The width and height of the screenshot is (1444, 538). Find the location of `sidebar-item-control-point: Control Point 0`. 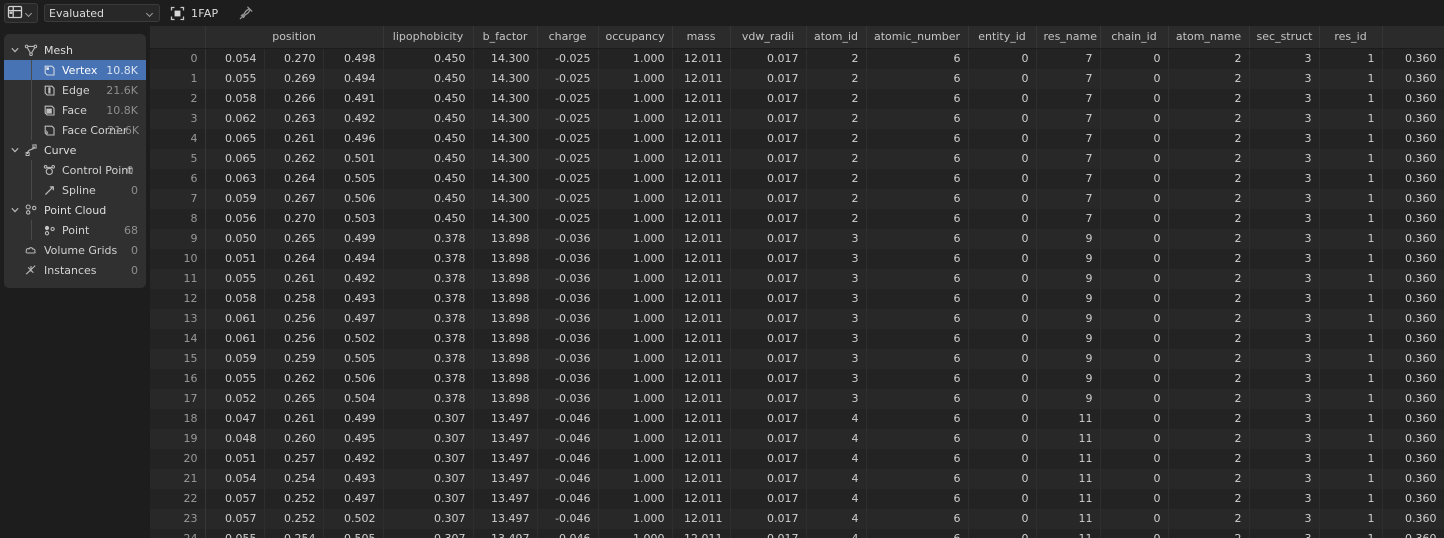

sidebar-item-control-point: Control Point 0 is located at coordinates (75, 170).